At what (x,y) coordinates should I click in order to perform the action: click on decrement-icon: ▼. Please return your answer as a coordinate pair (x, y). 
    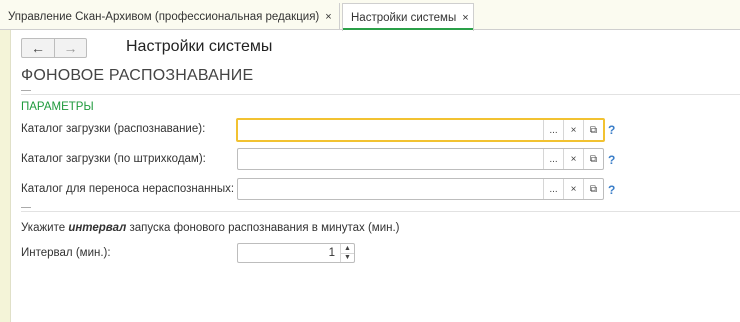
    Looking at the image, I should click on (347, 258).